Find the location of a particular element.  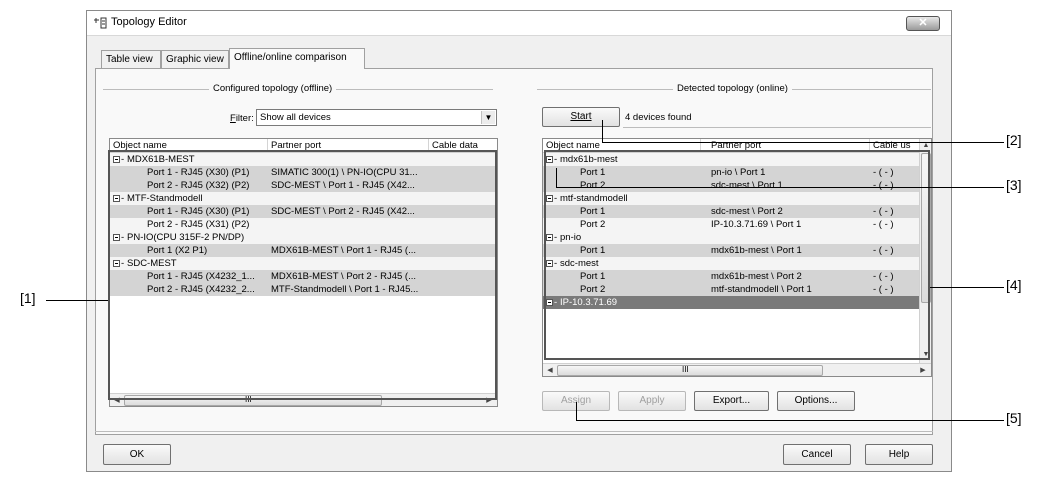

offline-group-label: Configured topology (offline) is located at coordinates (273, 88).